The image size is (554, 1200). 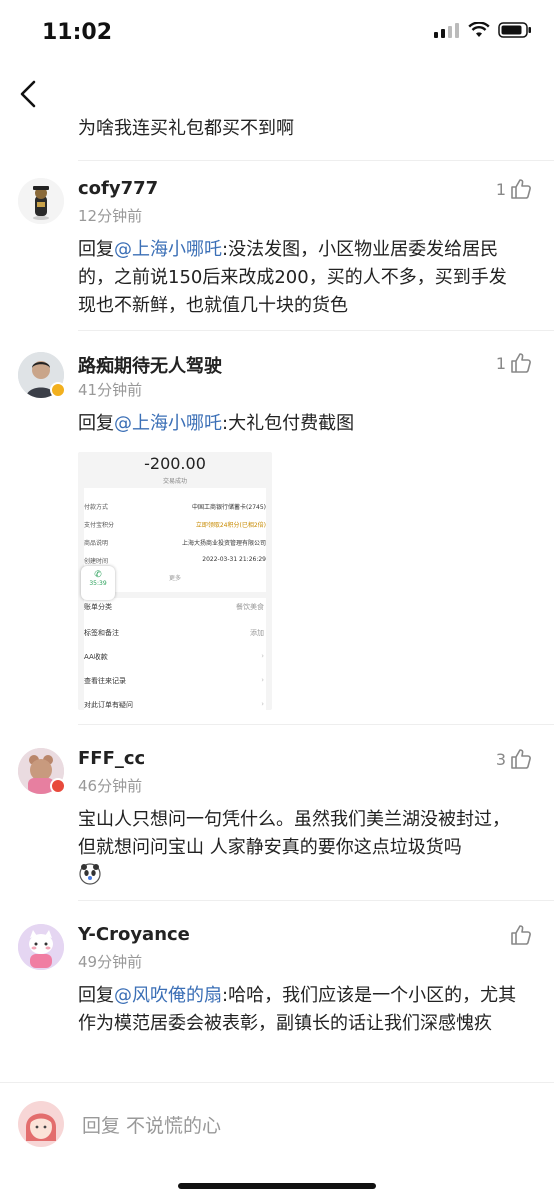 I want to click on phone-icon: ✆, so click(x=98, y=575).